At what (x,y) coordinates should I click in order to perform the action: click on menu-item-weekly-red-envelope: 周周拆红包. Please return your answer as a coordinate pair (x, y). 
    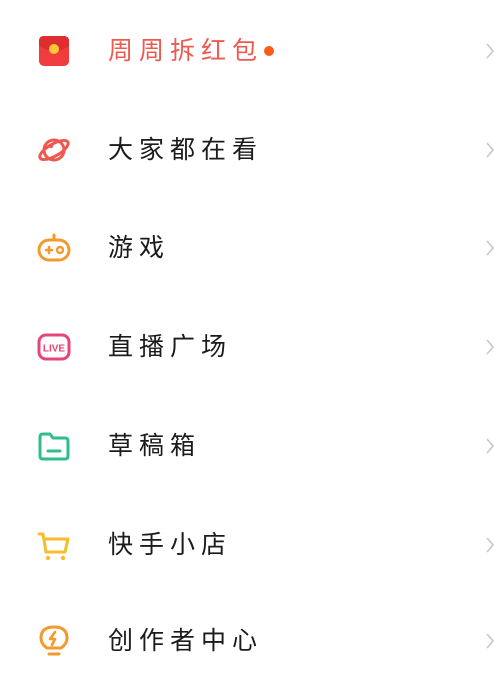
    Looking at the image, I should click on (247, 51).